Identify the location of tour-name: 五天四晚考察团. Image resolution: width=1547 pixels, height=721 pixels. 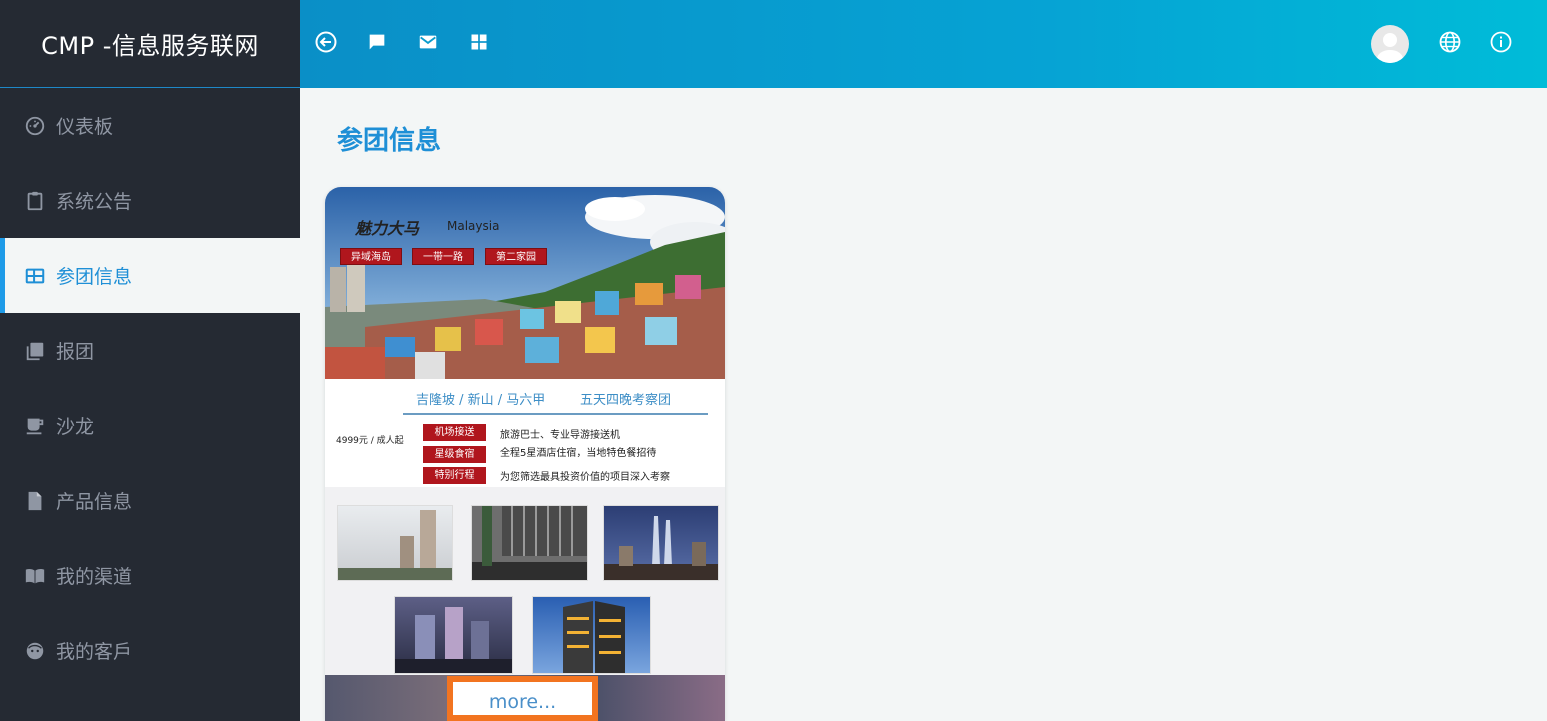
(626, 400).